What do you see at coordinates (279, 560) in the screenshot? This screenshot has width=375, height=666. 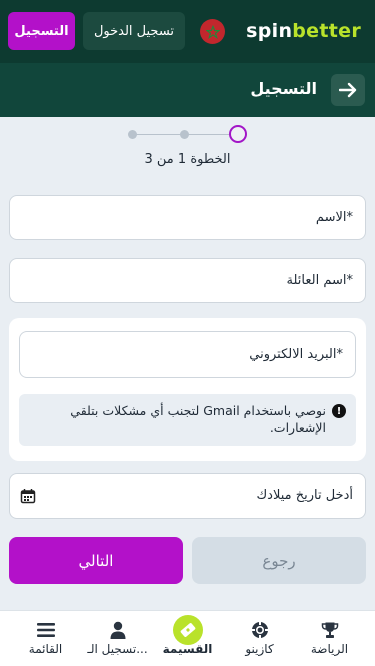 I see `back-button: رجوع` at bounding box center [279, 560].